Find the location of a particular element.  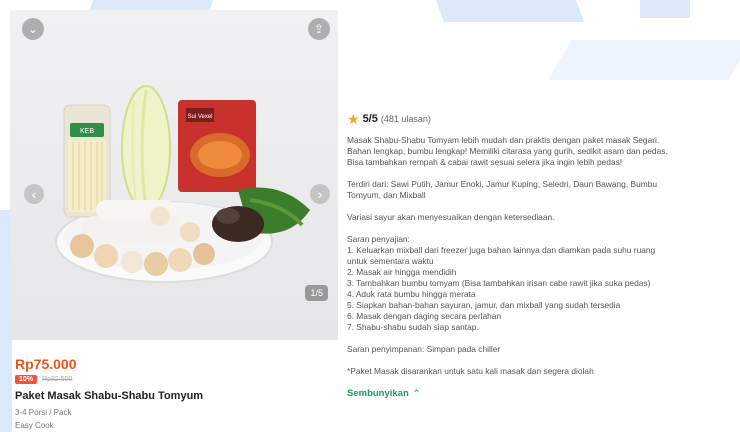

rating-score: 5/5 is located at coordinates (370, 118).